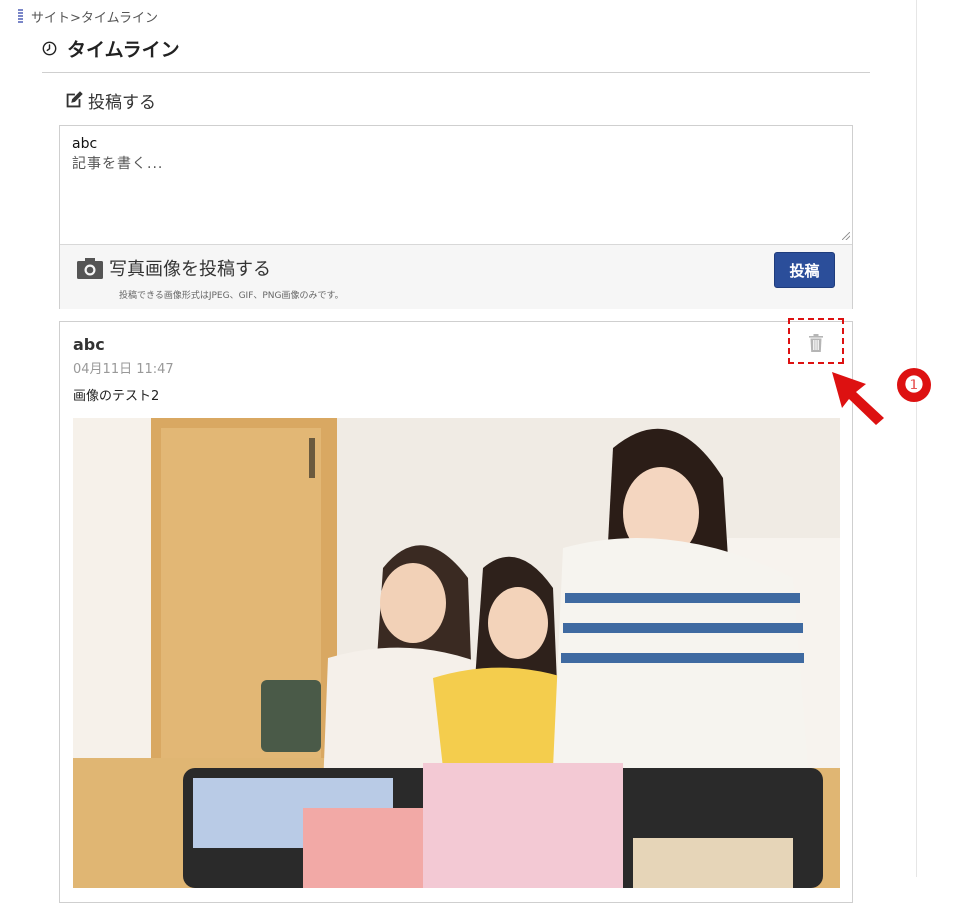 This screenshot has height=903, width=960. What do you see at coordinates (122, 102) in the screenshot?
I see `compose-heading-text: 投稿する` at bounding box center [122, 102].